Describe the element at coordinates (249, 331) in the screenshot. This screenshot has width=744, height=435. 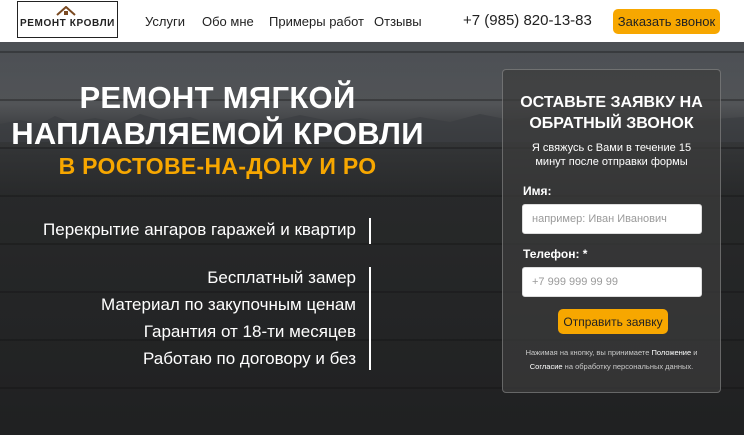
I see `feature-item: Гарантия от 18-ти месяцев` at that location.